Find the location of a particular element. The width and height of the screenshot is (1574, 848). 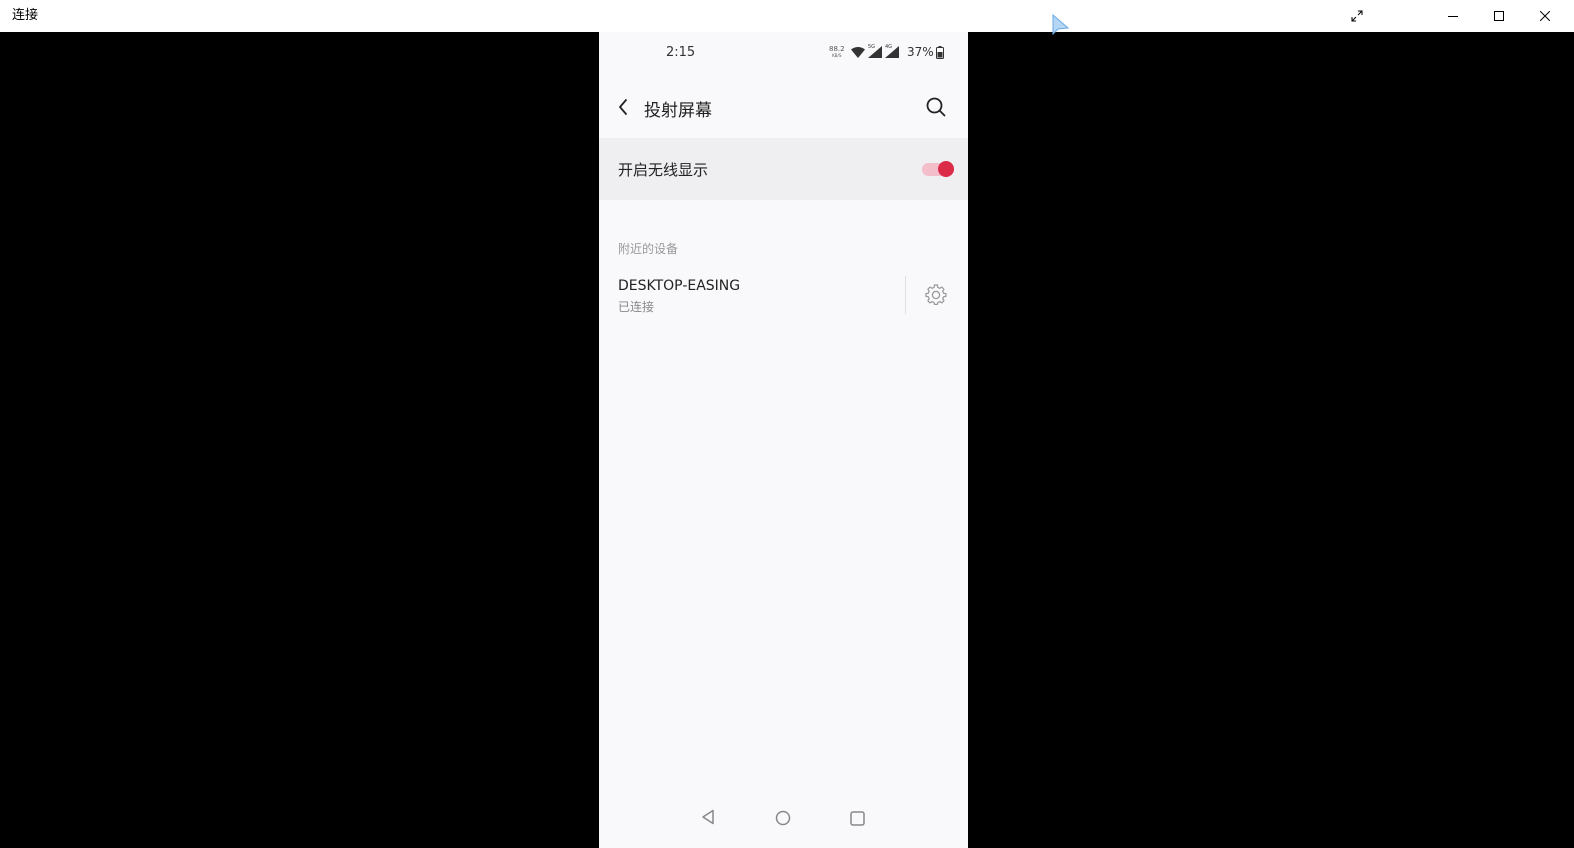

mouse-cursor-icon is located at coordinates (1061, 25).